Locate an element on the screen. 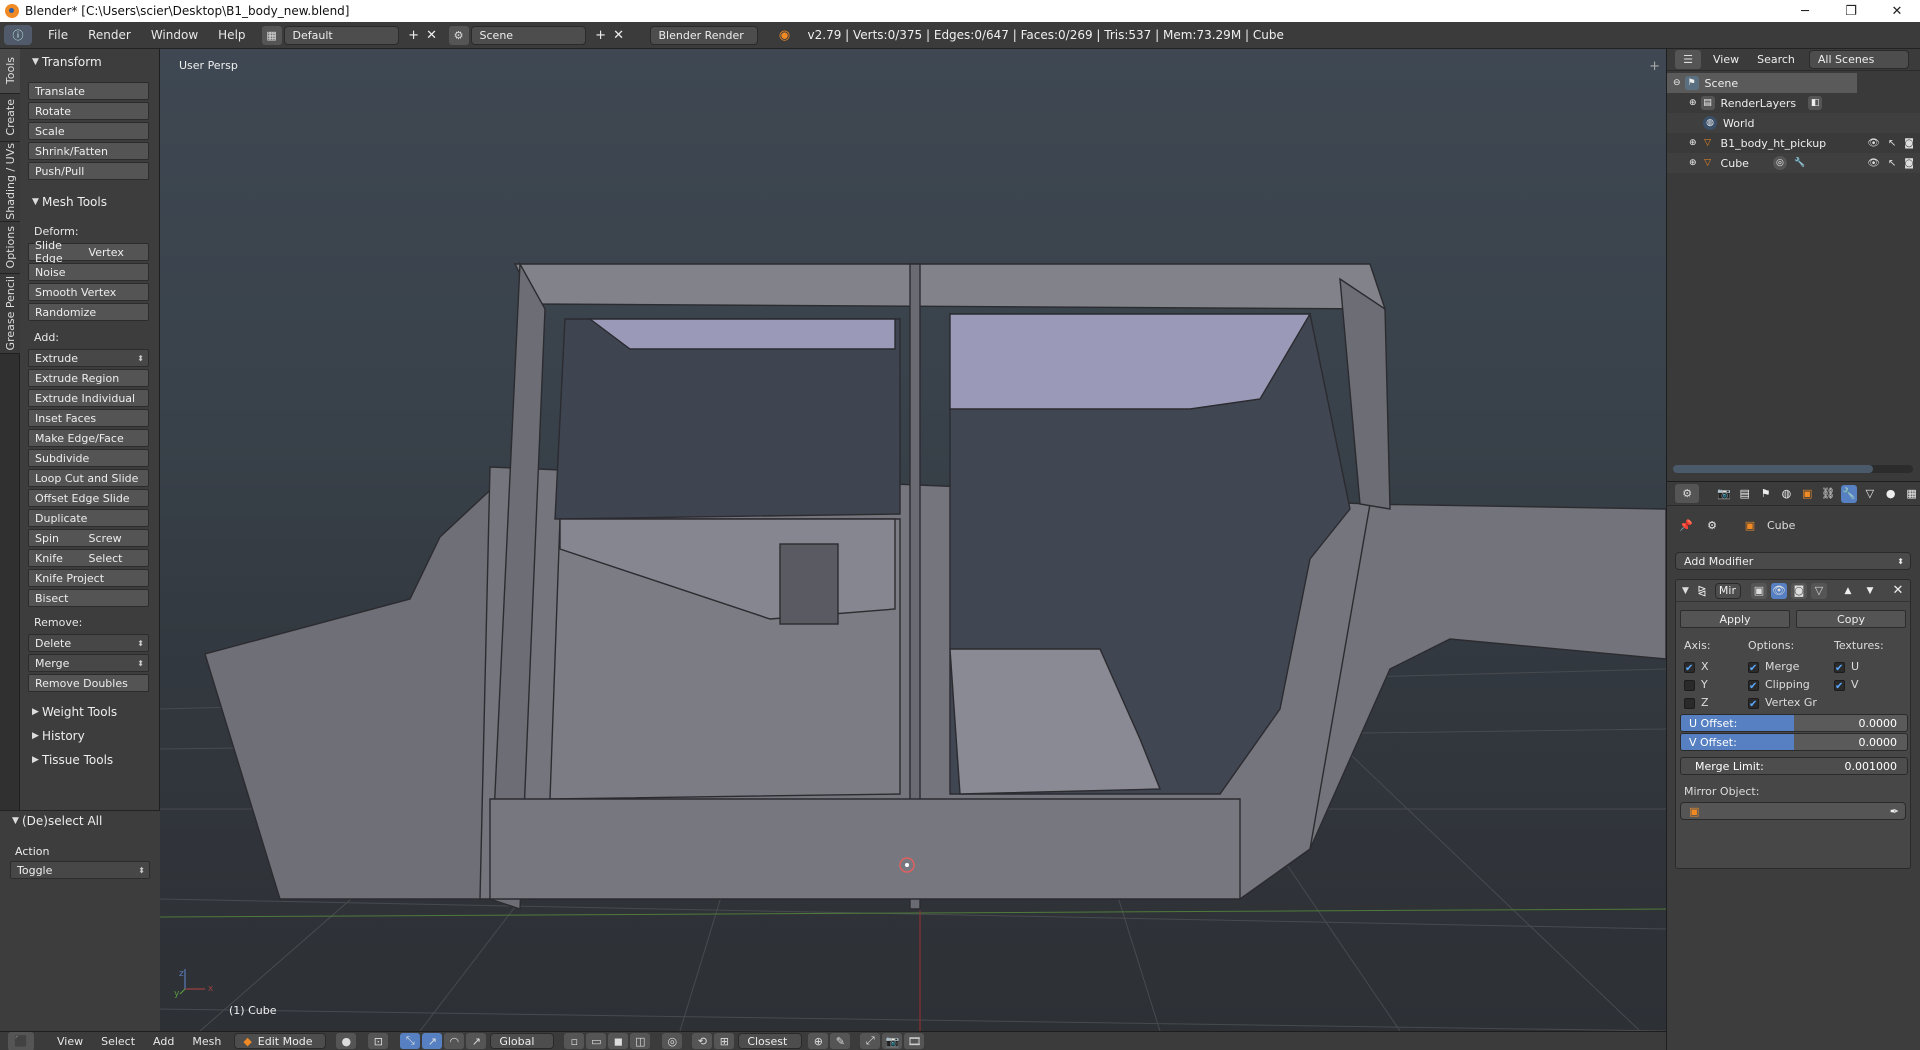 This screenshot has width=1920, height=1050. renderable-camera-icon: ◙ is located at coordinates (1909, 143).